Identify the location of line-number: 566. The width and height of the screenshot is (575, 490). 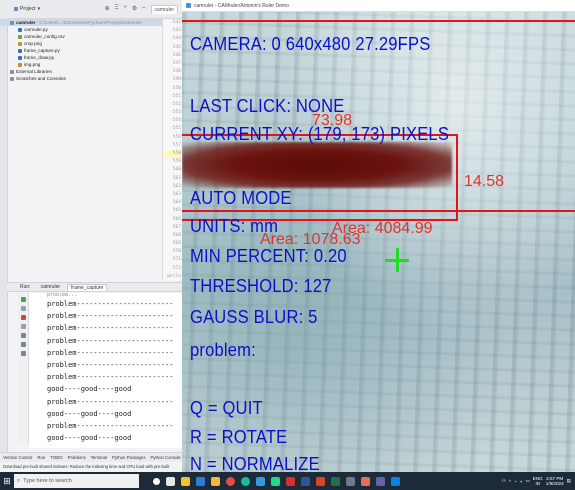
(176, 219).